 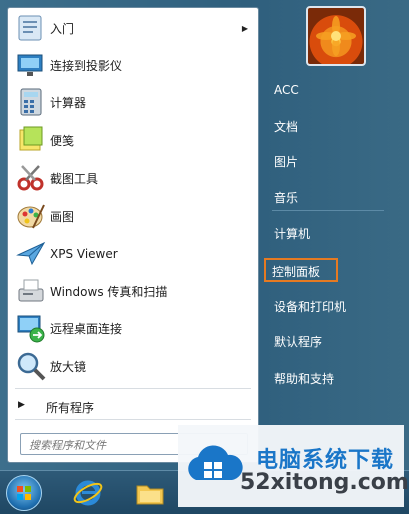 What do you see at coordinates (326, 160) in the screenshot?
I see `menu-item-pictures: 图片` at bounding box center [326, 160].